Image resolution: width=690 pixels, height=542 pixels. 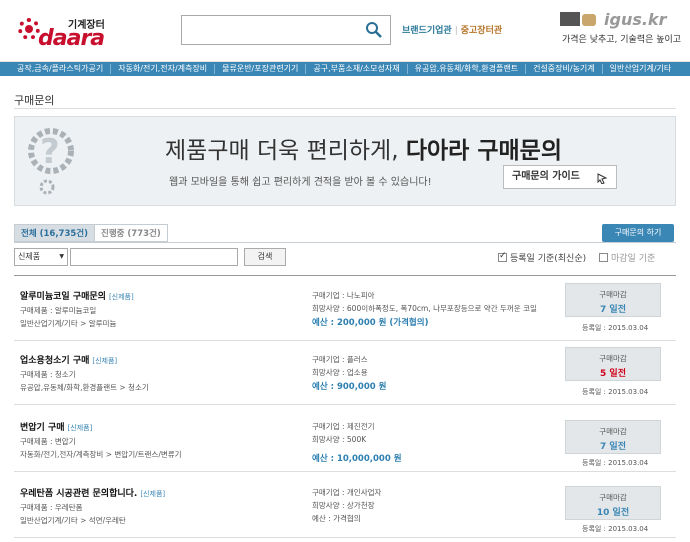 I want to click on logo-wordmark: daara, so click(x=71, y=38).